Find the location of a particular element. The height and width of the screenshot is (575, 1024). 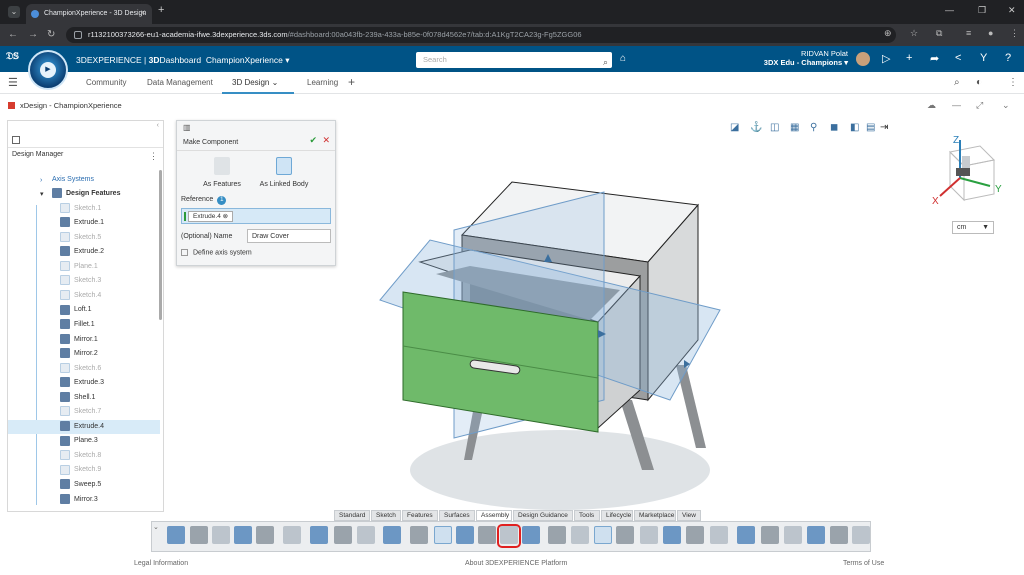

save-as-icon is located at coordinates (243, 535).